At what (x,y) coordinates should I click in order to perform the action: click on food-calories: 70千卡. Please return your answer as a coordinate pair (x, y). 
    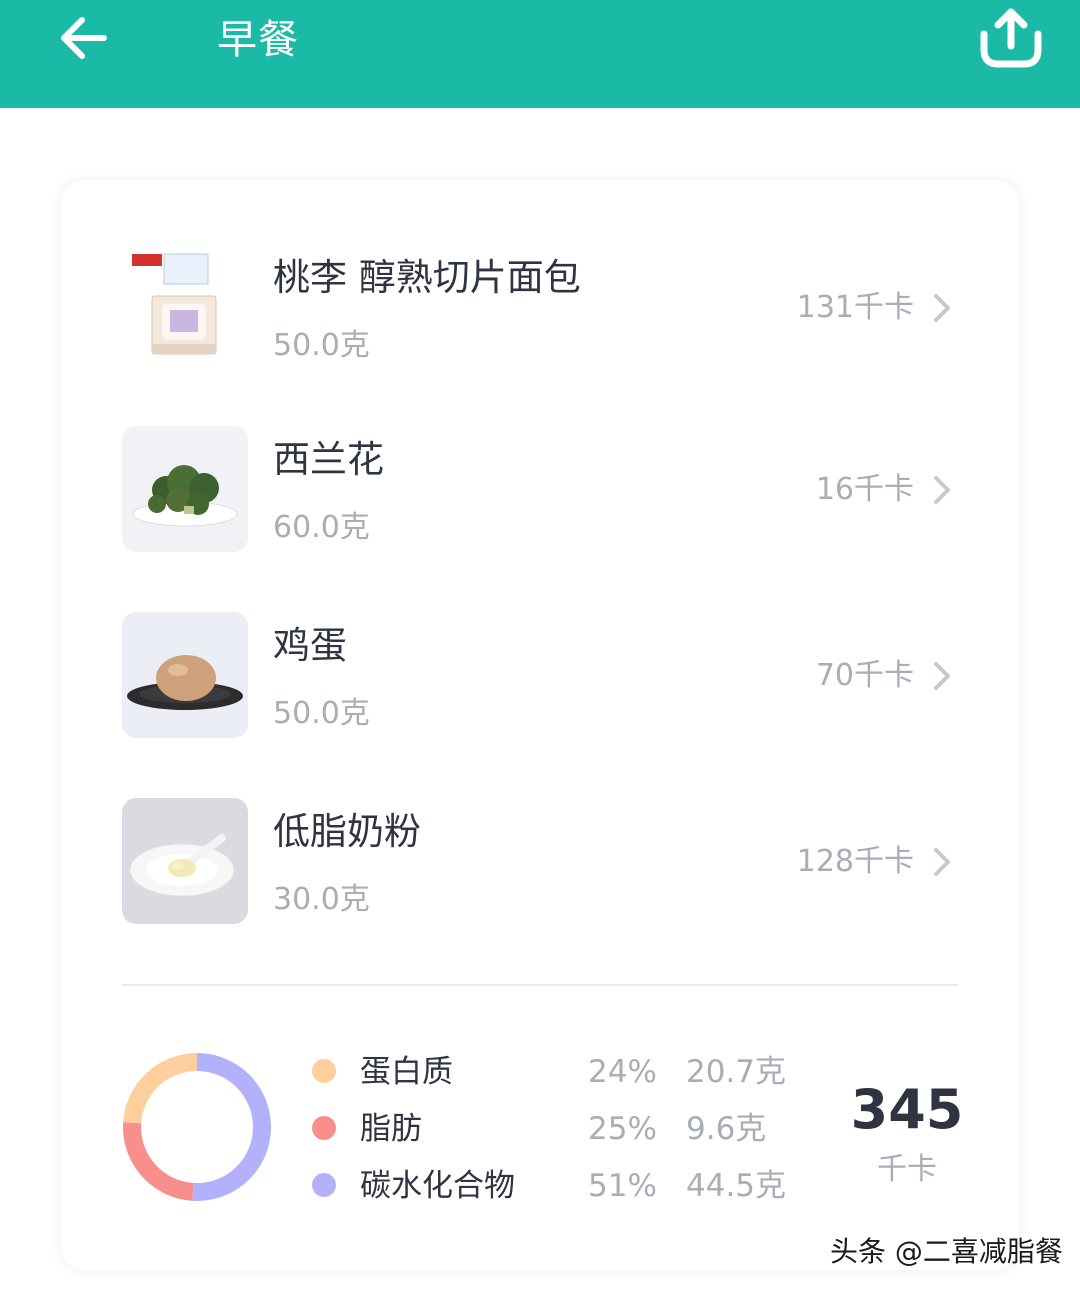
    Looking at the image, I should click on (864, 675).